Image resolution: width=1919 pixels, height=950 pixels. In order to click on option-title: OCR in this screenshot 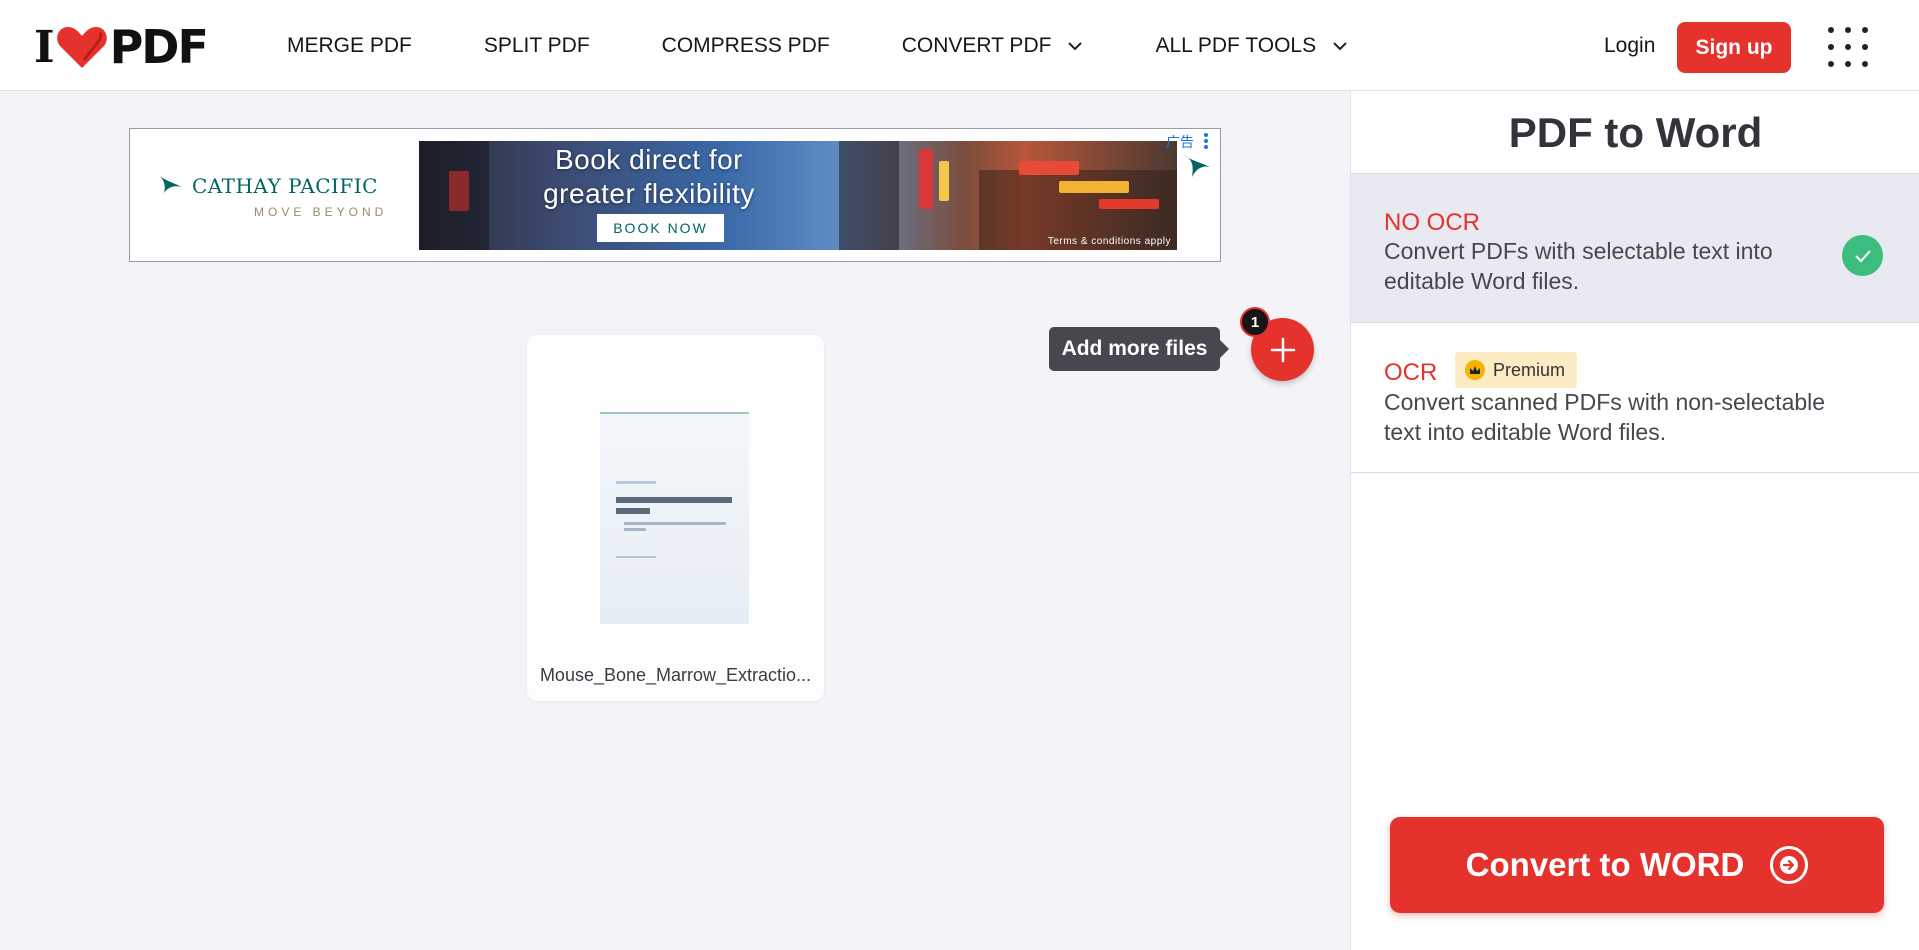, I will do `click(1411, 372)`.